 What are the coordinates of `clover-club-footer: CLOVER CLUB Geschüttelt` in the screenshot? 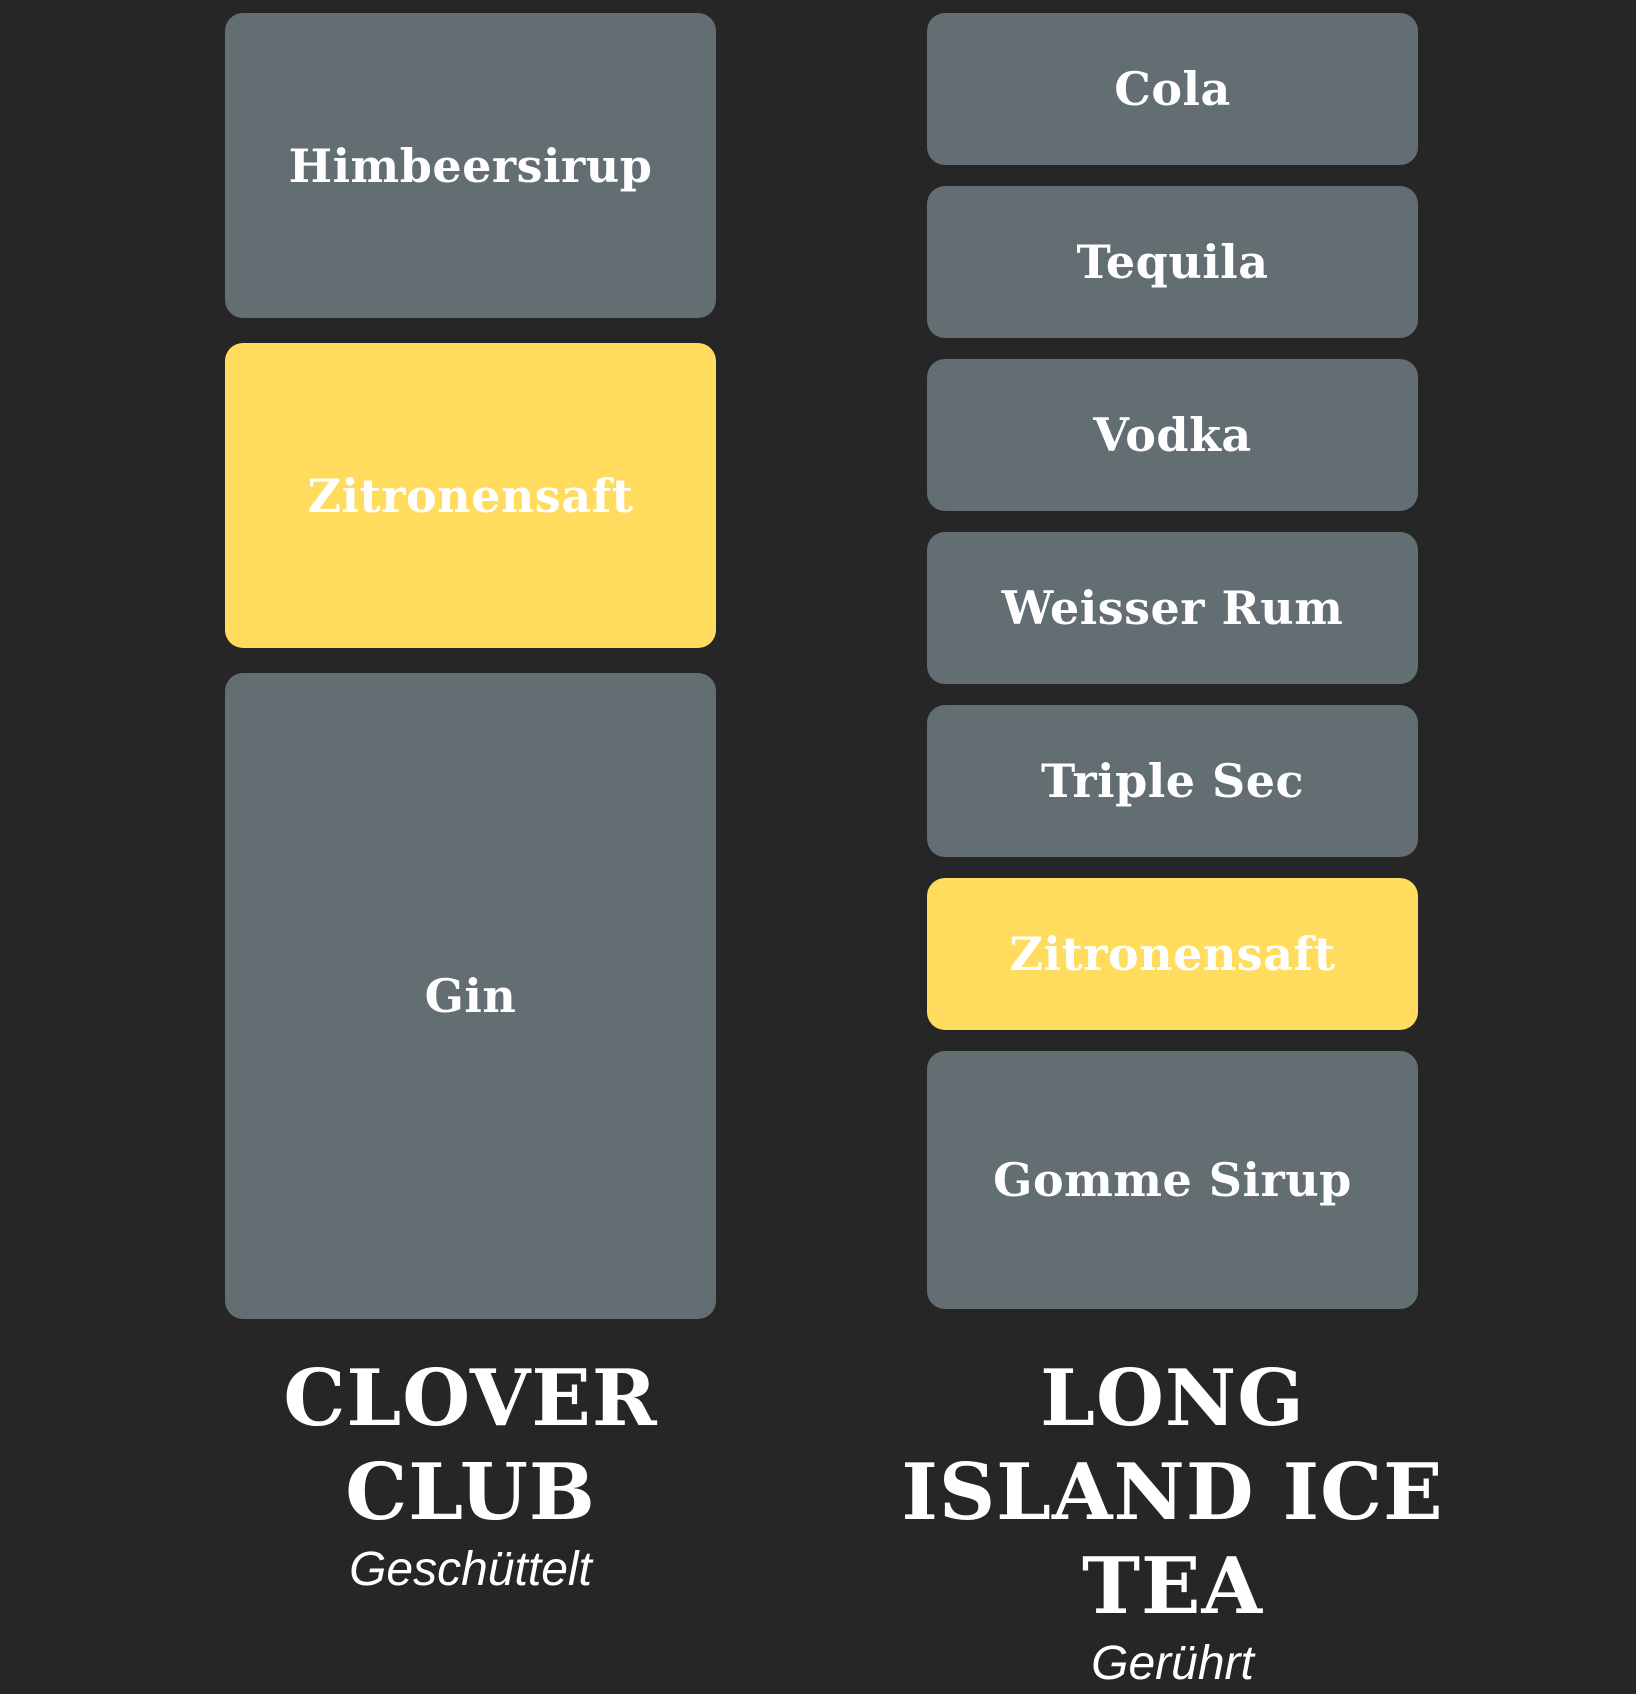 It's located at (470, 1476).